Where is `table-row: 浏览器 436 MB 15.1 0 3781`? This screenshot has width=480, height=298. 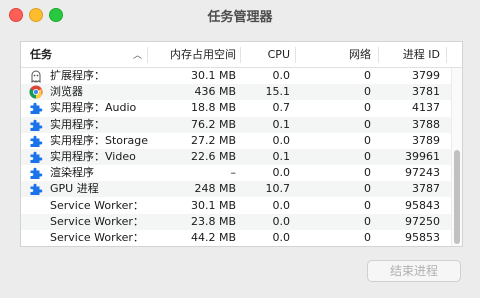
table-row: 浏览器 436 MB 15.1 0 3781 is located at coordinates (236, 92).